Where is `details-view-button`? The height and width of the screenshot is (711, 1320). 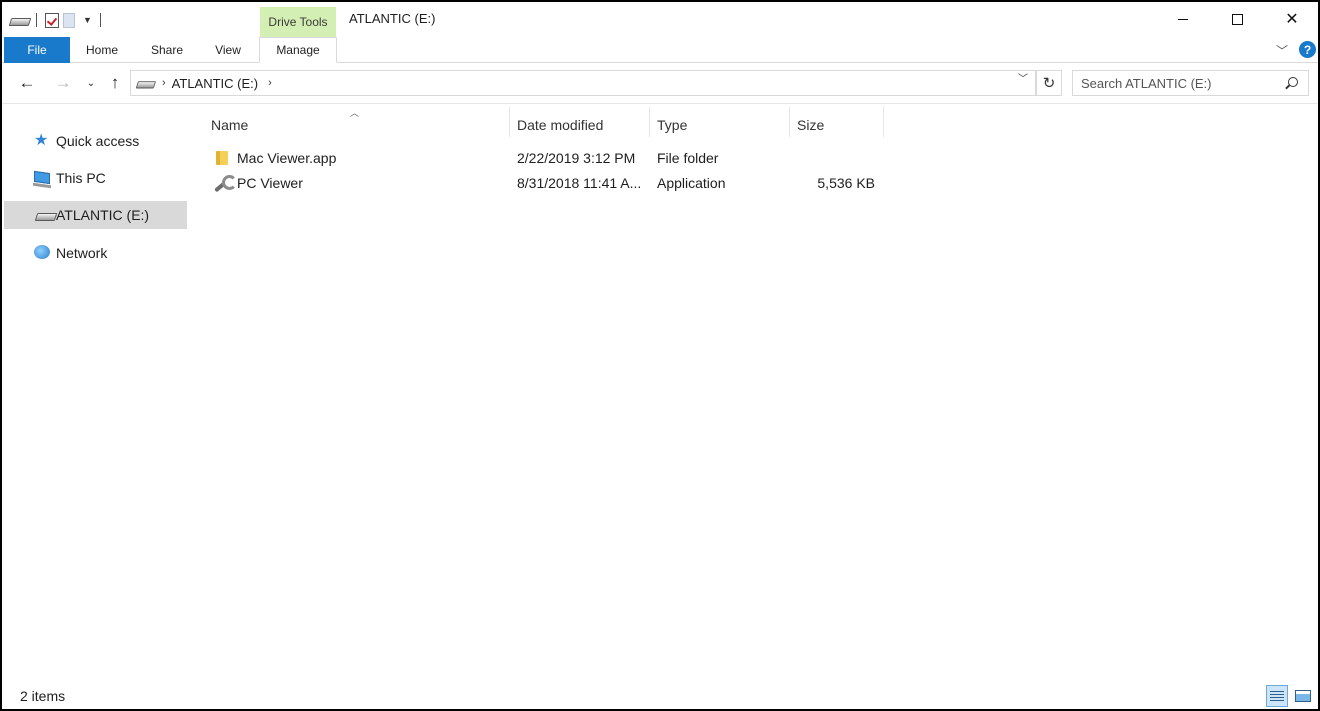 details-view-button is located at coordinates (1277, 696).